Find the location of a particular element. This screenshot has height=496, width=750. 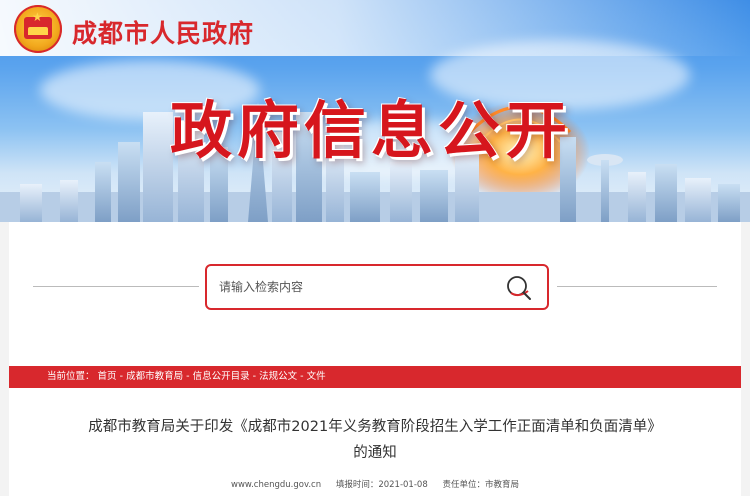

date-label: 填报时间： is located at coordinates (357, 485).